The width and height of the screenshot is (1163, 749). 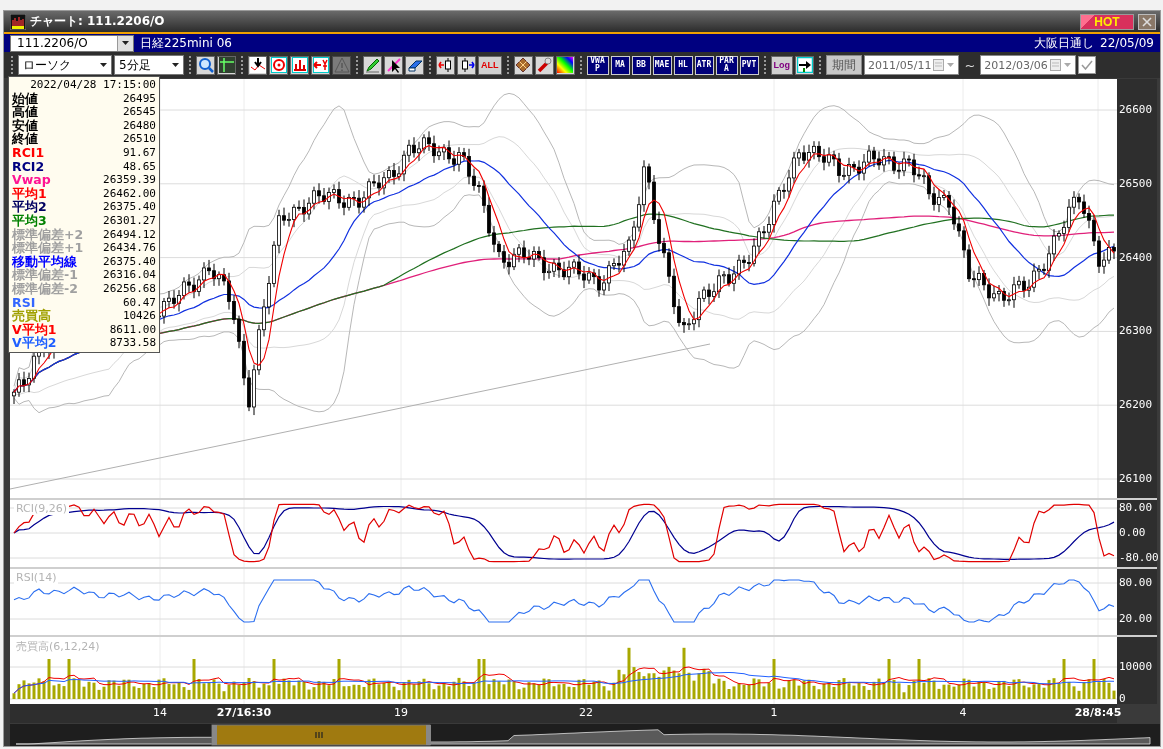 I want to click on eraser-icon, so click(x=414, y=65).